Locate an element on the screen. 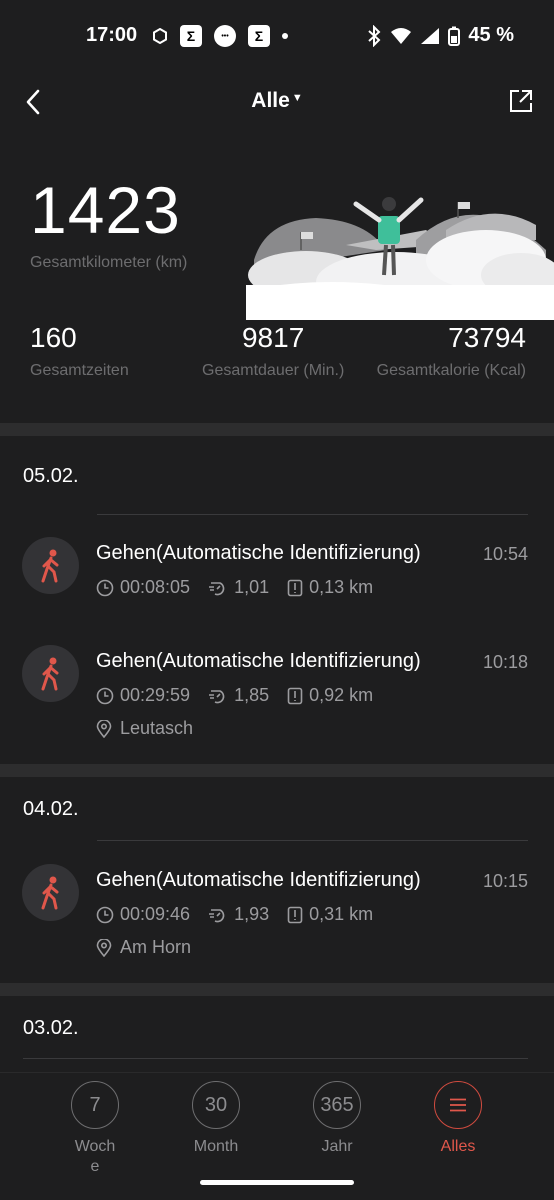 The height and width of the screenshot is (1200, 554). activity-meta: 00:09:46 1,93 0,31 km is located at coordinates (243, 914).